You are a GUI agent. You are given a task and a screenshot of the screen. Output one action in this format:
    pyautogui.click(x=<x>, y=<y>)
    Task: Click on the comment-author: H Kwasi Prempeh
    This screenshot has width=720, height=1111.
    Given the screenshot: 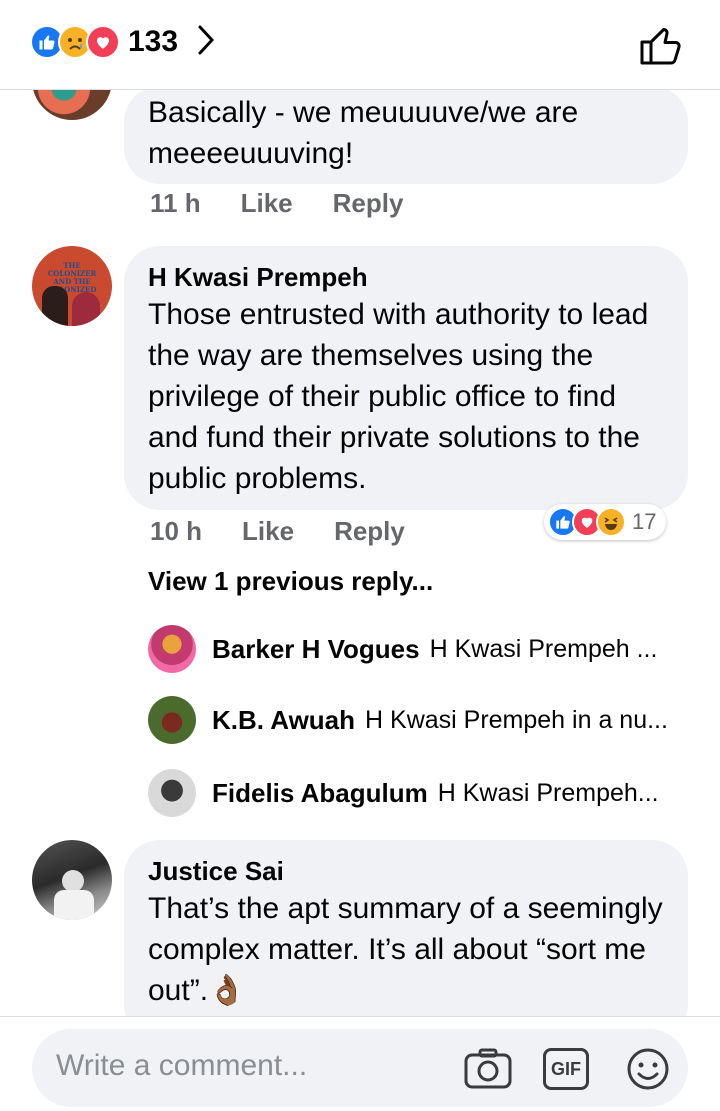 What is the action you would take?
    pyautogui.click(x=406, y=277)
    